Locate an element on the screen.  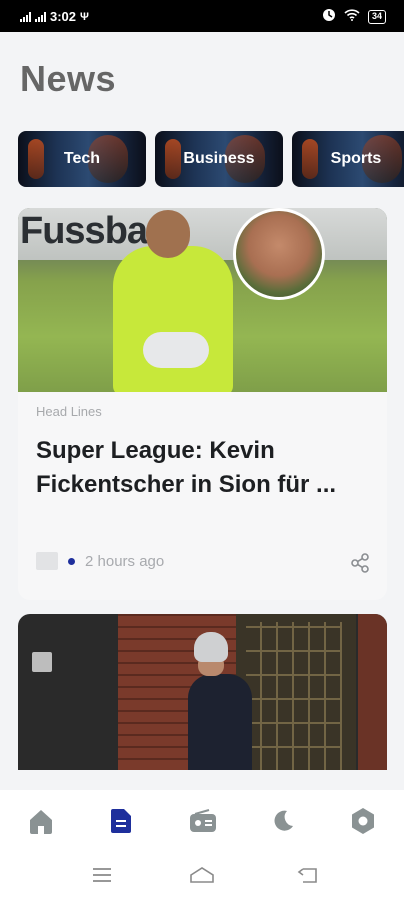
system-back-button is located at coordinates (308, 877).